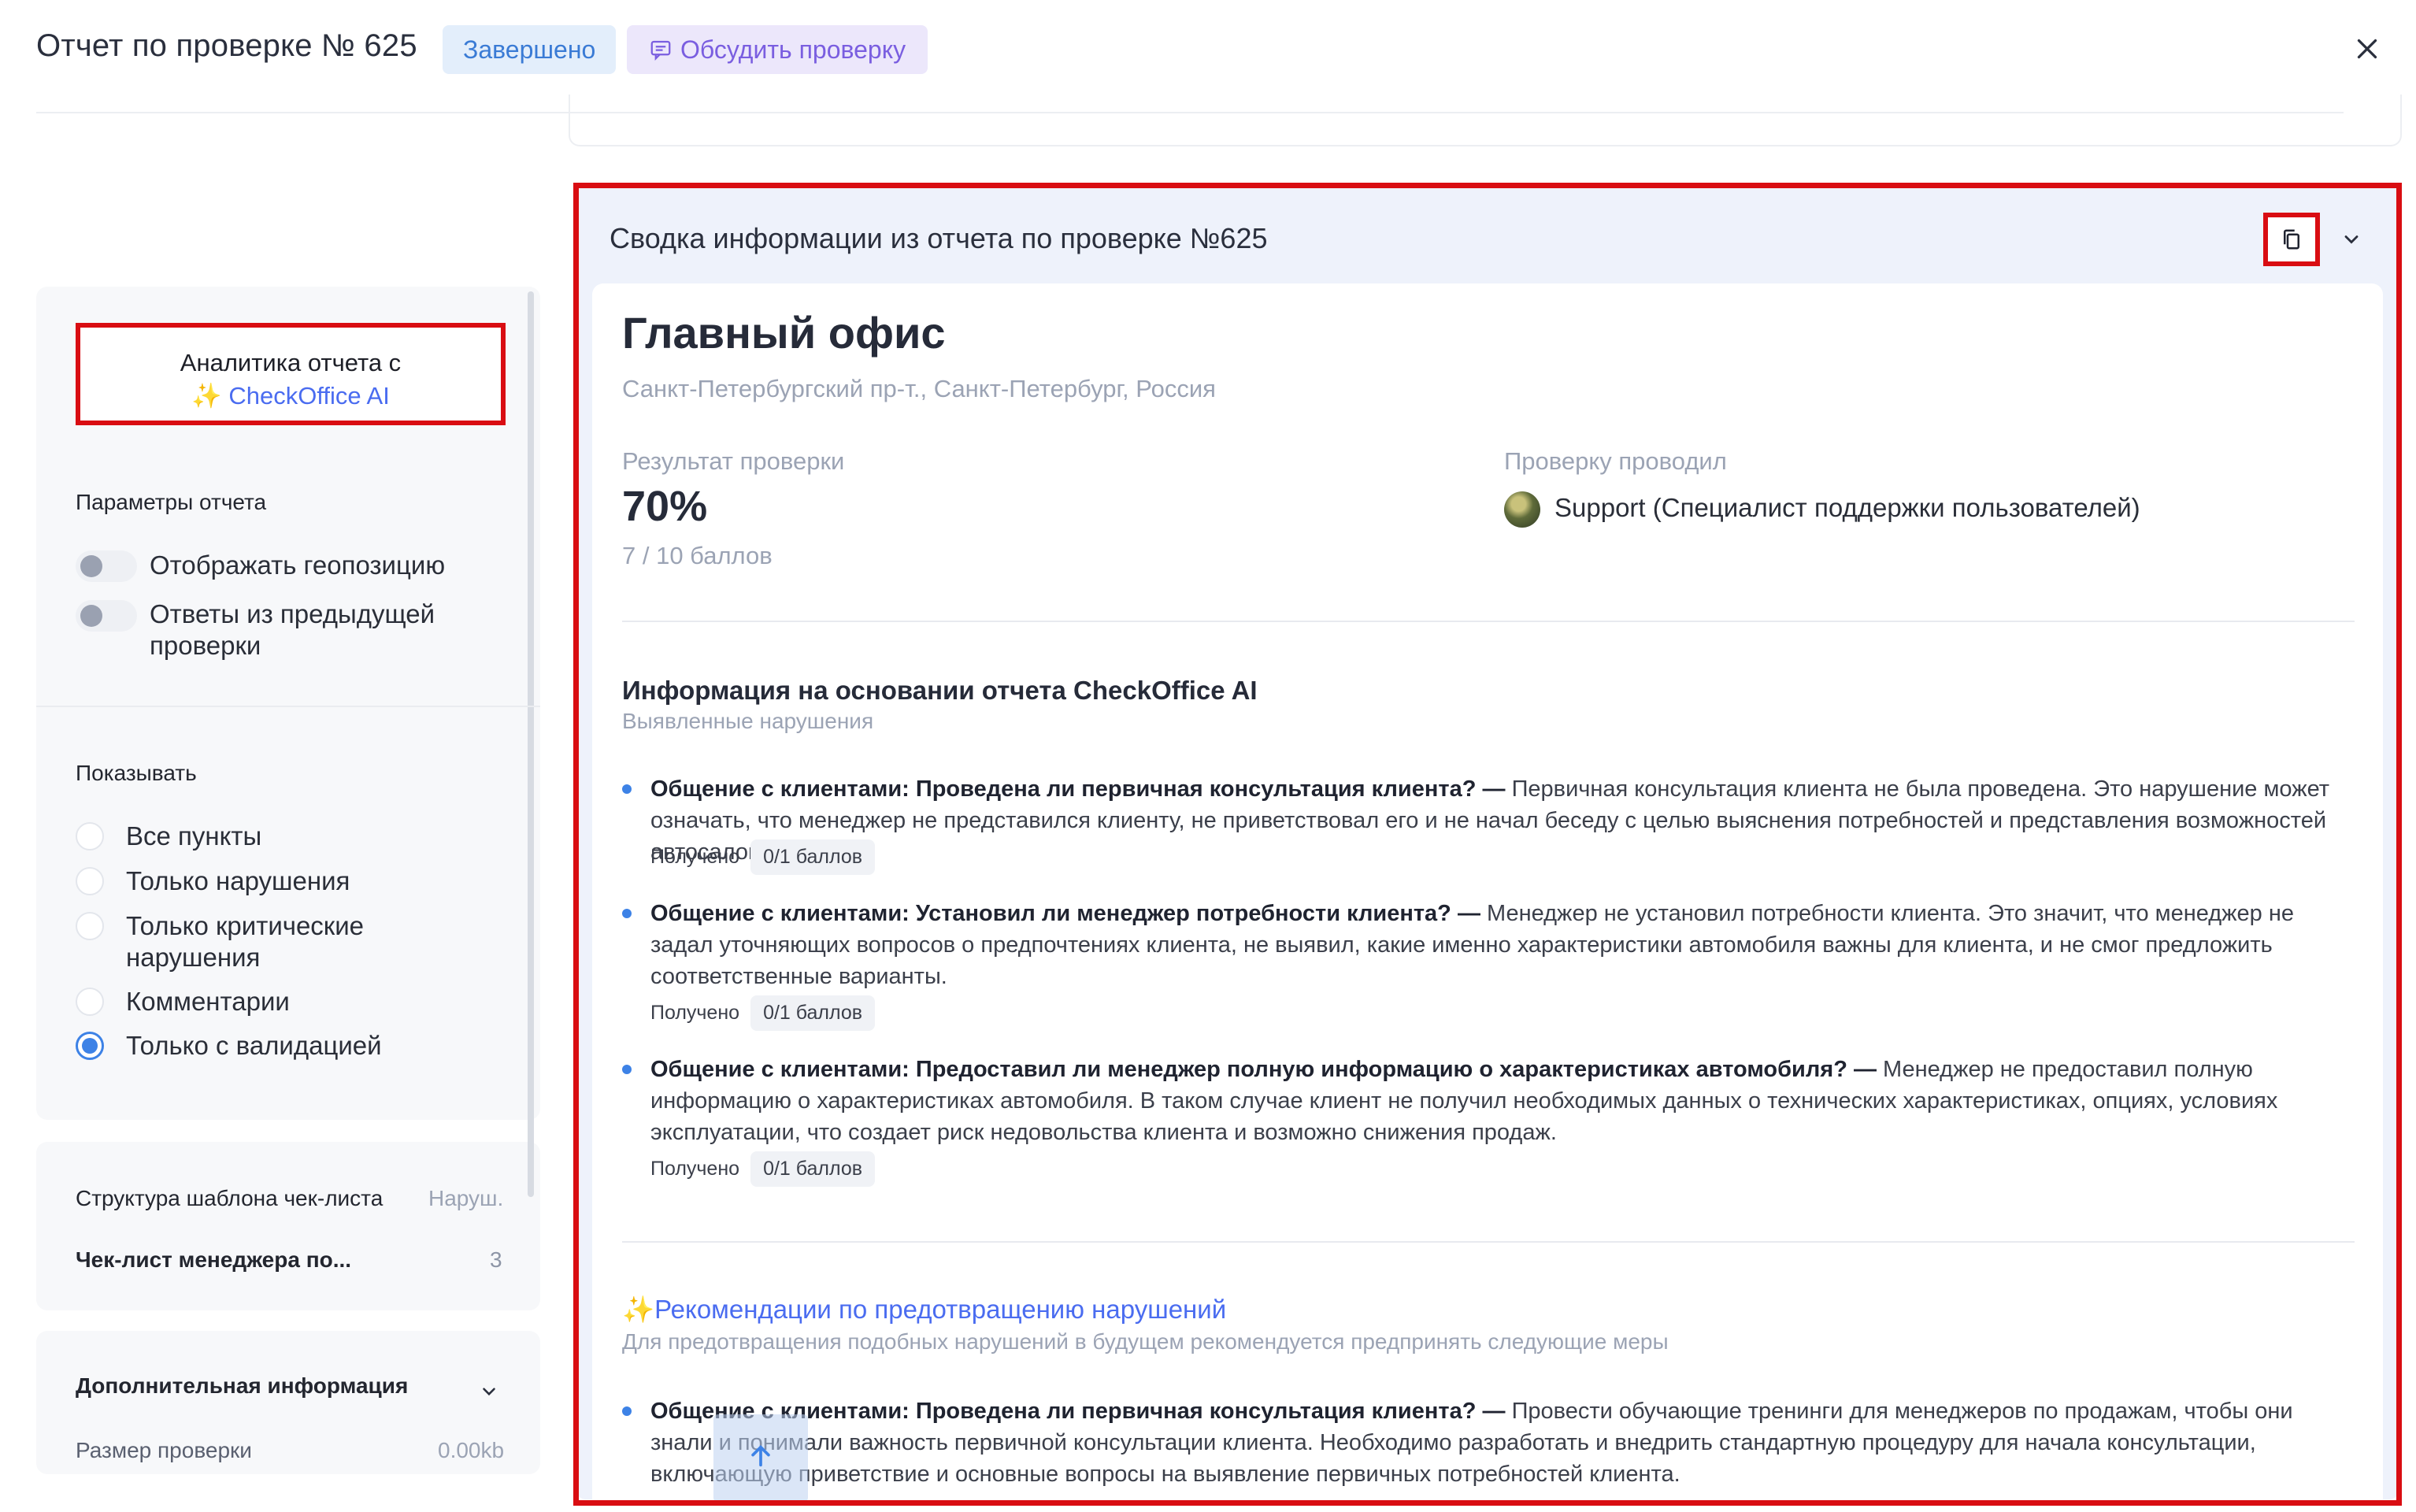 This screenshot has width=2416, height=1512. What do you see at coordinates (784, 333) in the screenshot?
I see `office-name: Главный офис` at bounding box center [784, 333].